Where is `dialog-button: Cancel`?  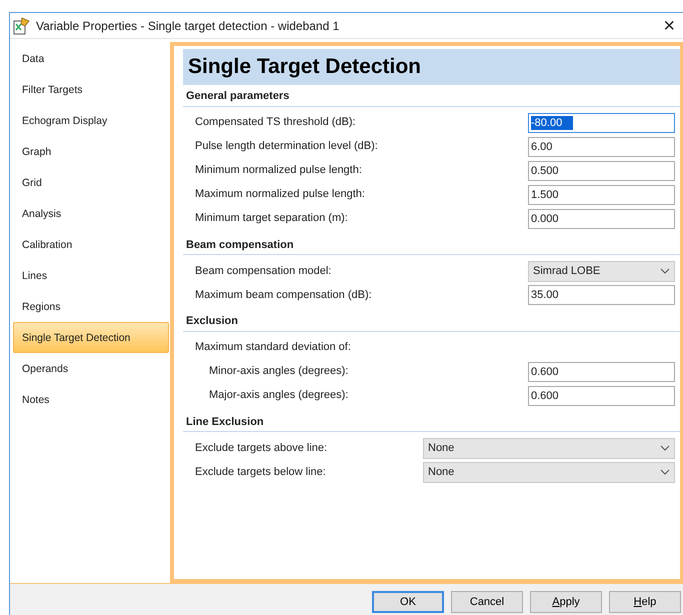 dialog-button: Cancel is located at coordinates (487, 602).